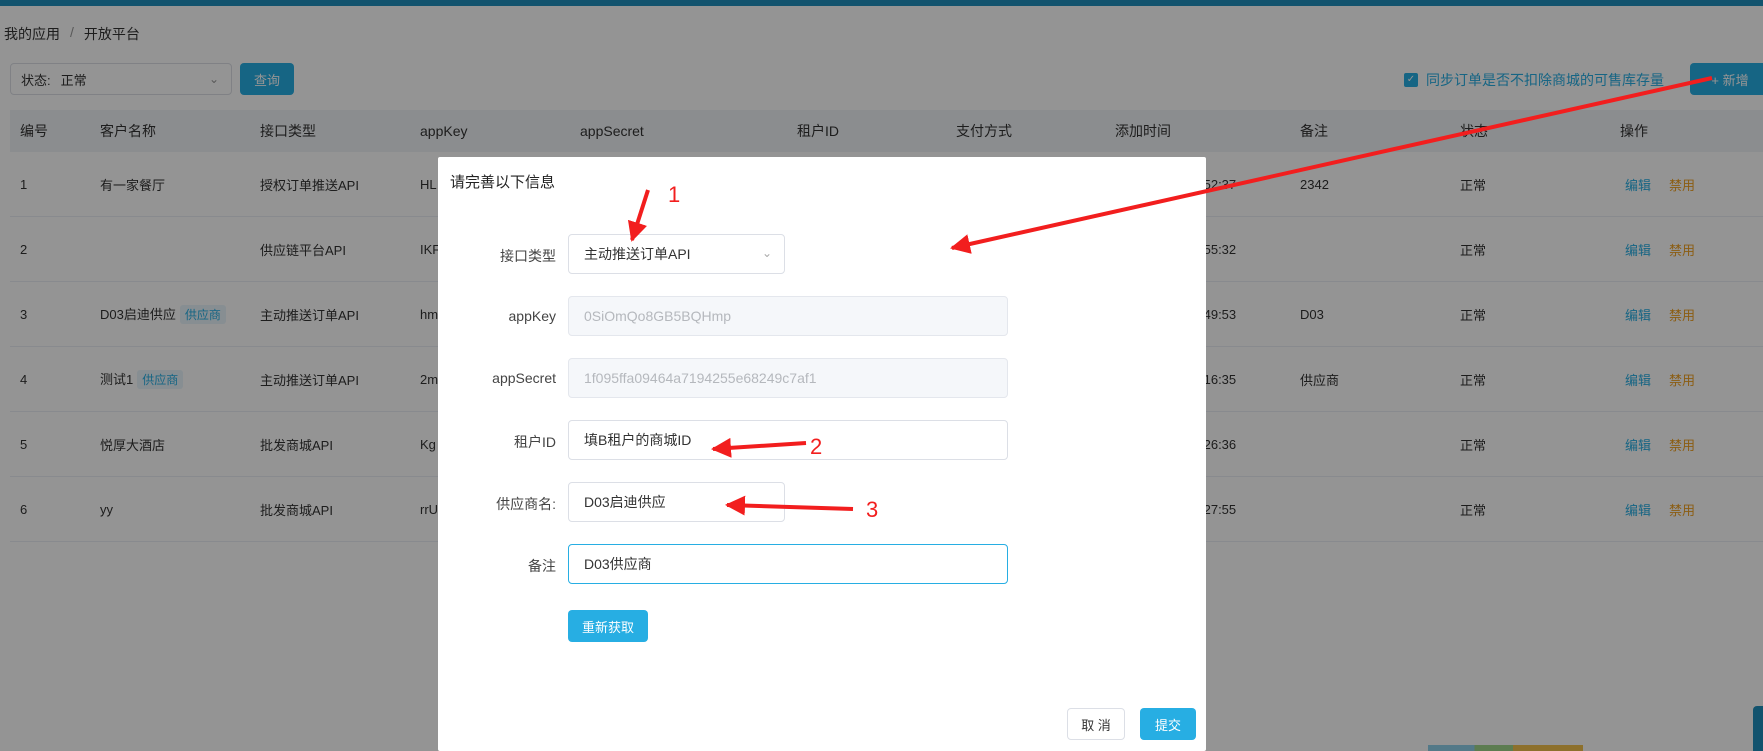 Image resolution: width=1763 pixels, height=751 pixels. I want to click on annotation-number-2: 2, so click(816, 446).